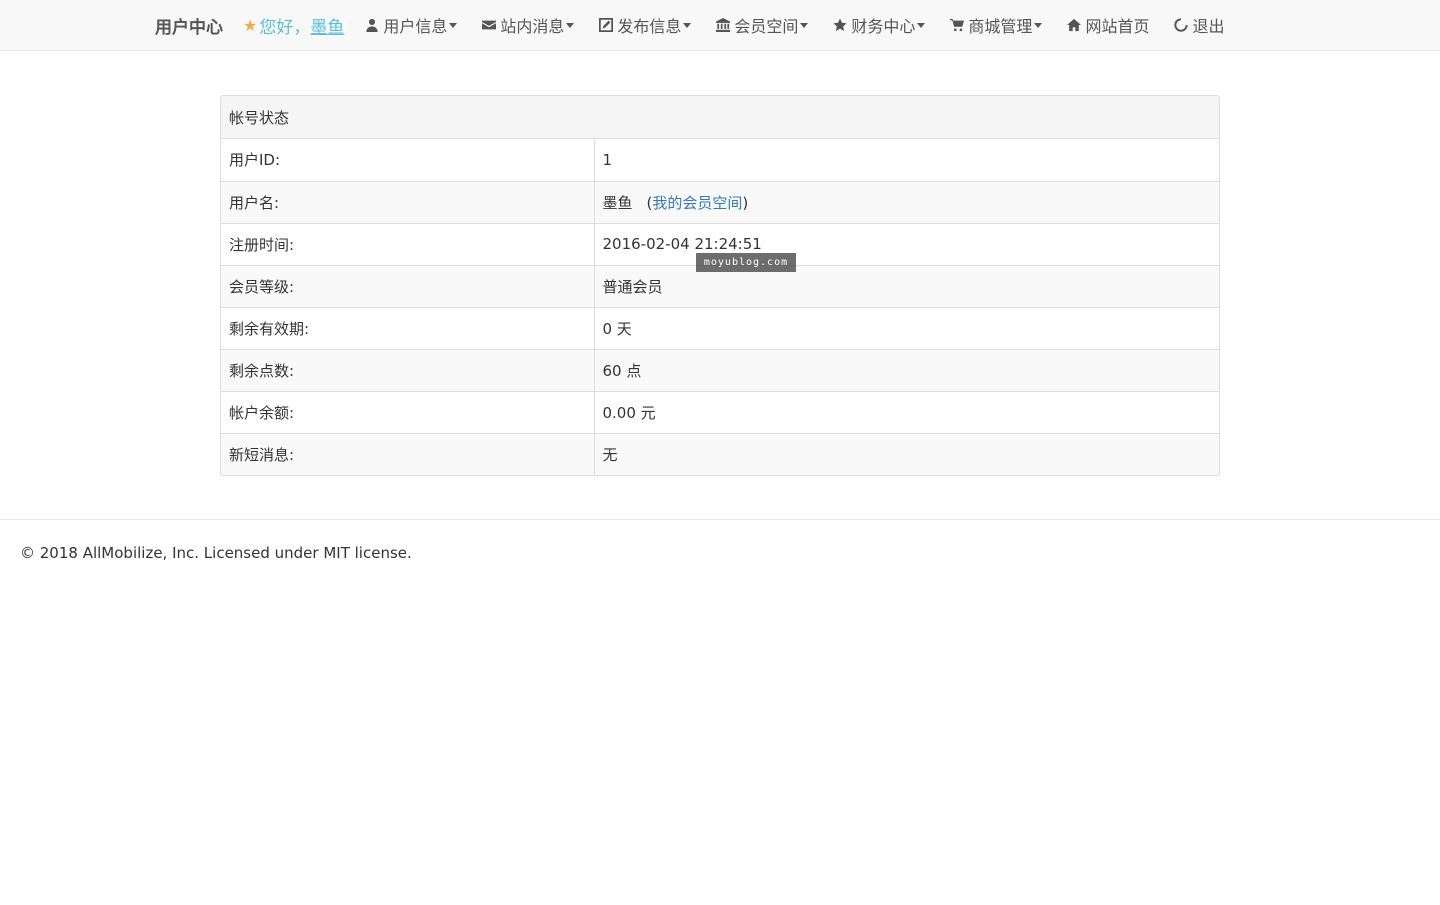 This screenshot has width=1440, height=905. I want to click on row-value: 0.00 元, so click(906, 411).